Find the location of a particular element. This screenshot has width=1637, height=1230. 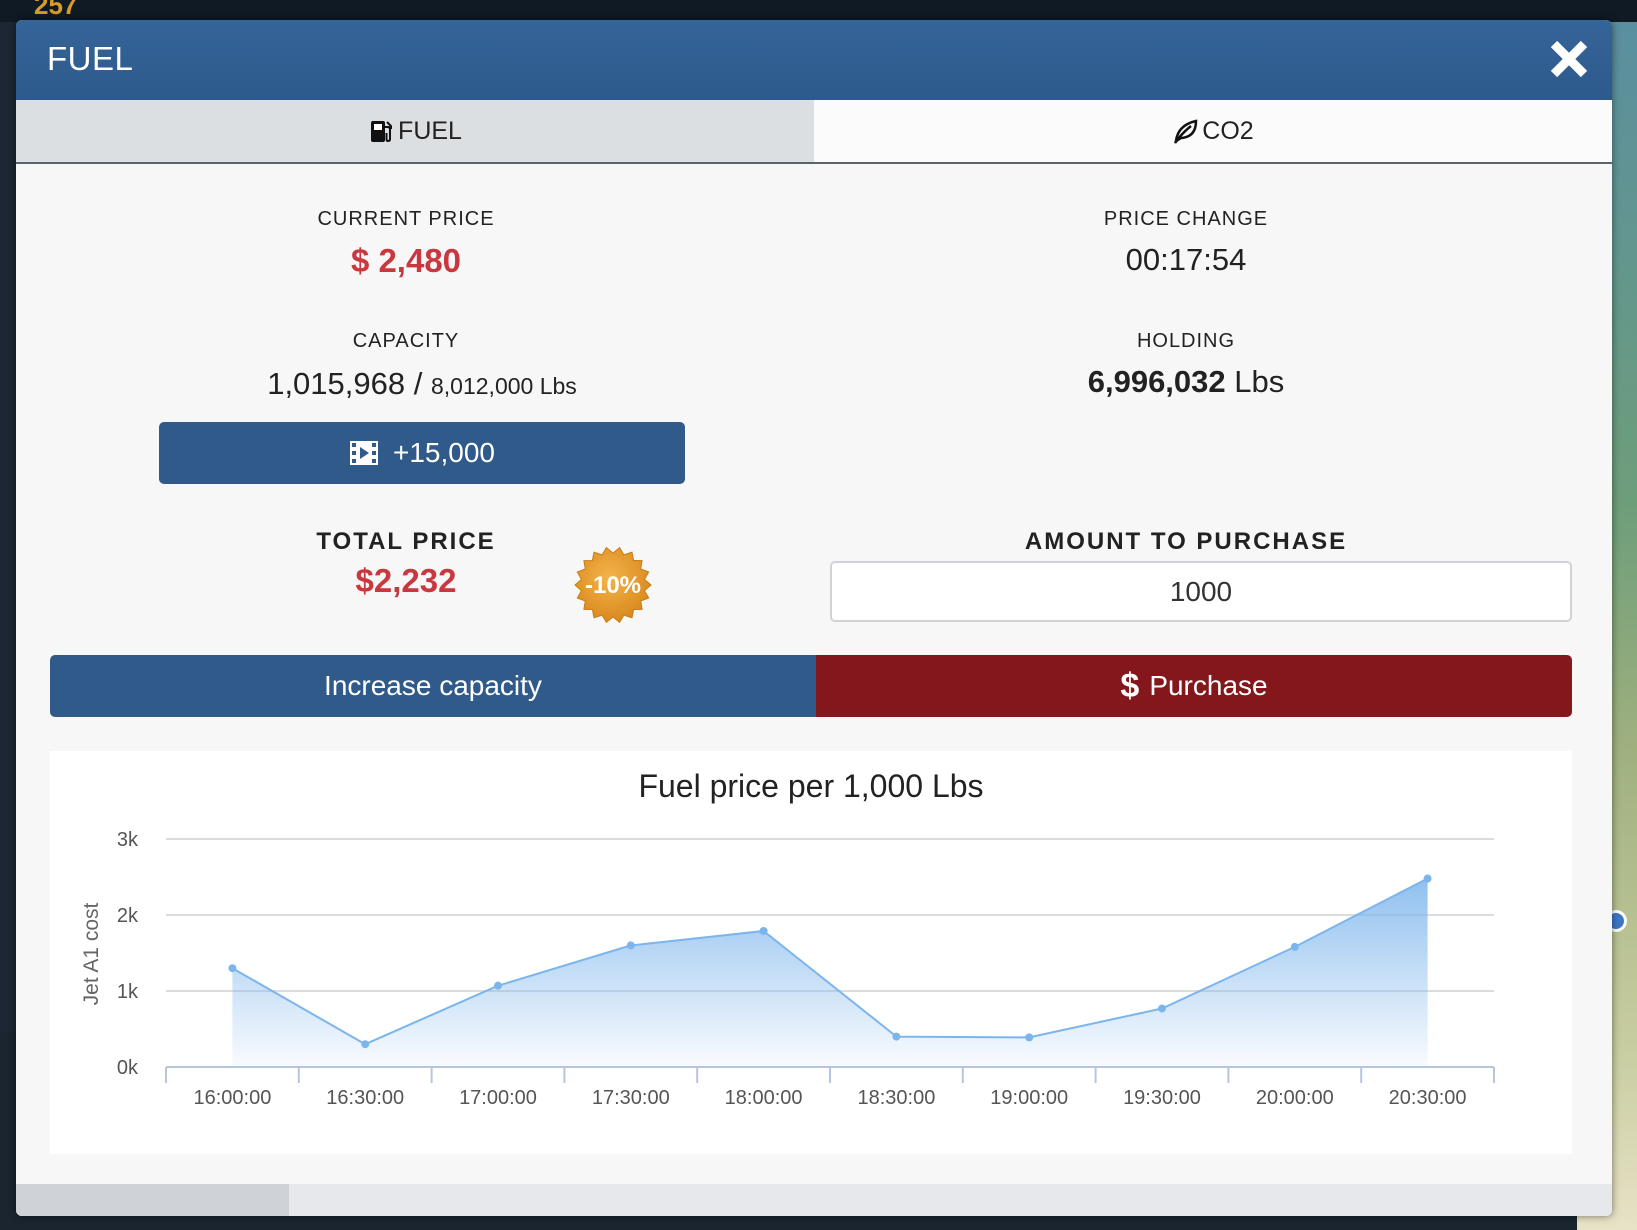

chart-series-area is located at coordinates (830, 972).